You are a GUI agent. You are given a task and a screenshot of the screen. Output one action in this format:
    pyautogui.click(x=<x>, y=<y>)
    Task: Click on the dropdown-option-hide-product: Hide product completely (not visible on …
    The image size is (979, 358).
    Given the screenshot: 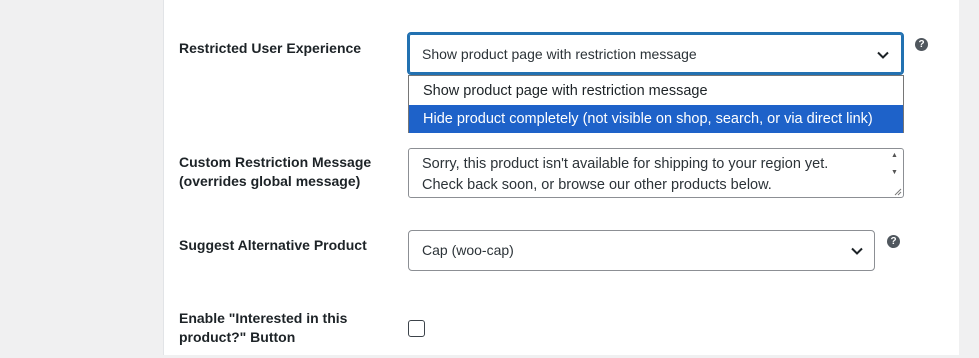 What is the action you would take?
    pyautogui.click(x=656, y=119)
    